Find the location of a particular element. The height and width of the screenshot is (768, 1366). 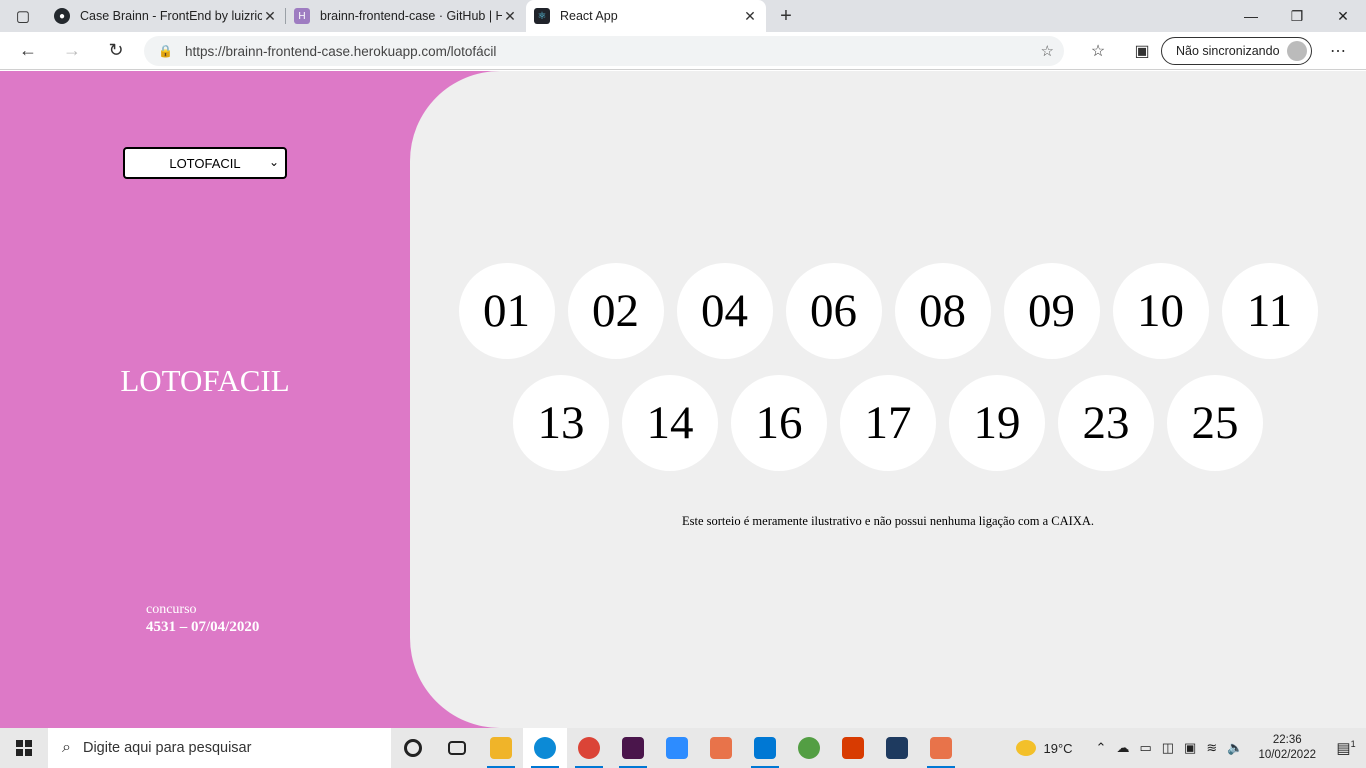

lottery-select: LOTOFACIL ⌄ is located at coordinates (205, 163).